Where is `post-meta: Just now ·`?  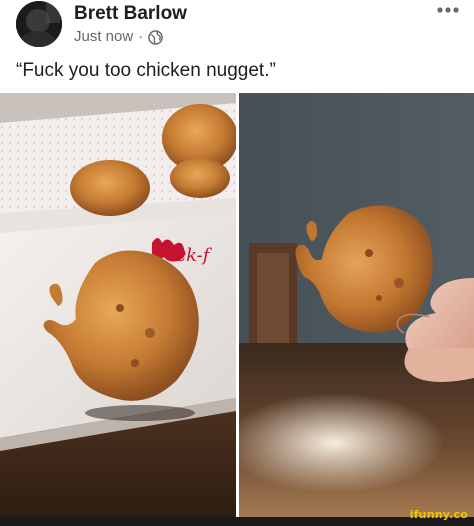
post-meta: Just now · is located at coordinates (119, 37).